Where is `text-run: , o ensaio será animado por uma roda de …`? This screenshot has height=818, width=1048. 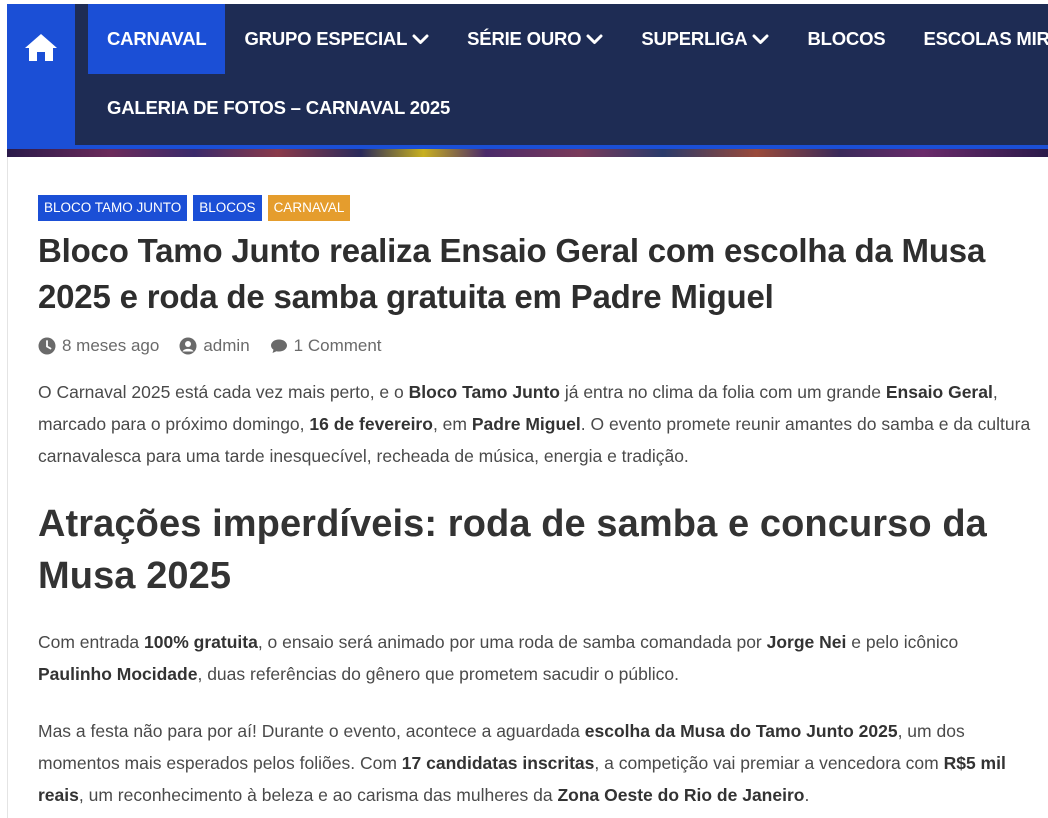
text-run: , o ensaio será animado por uma roda de … is located at coordinates (512, 642).